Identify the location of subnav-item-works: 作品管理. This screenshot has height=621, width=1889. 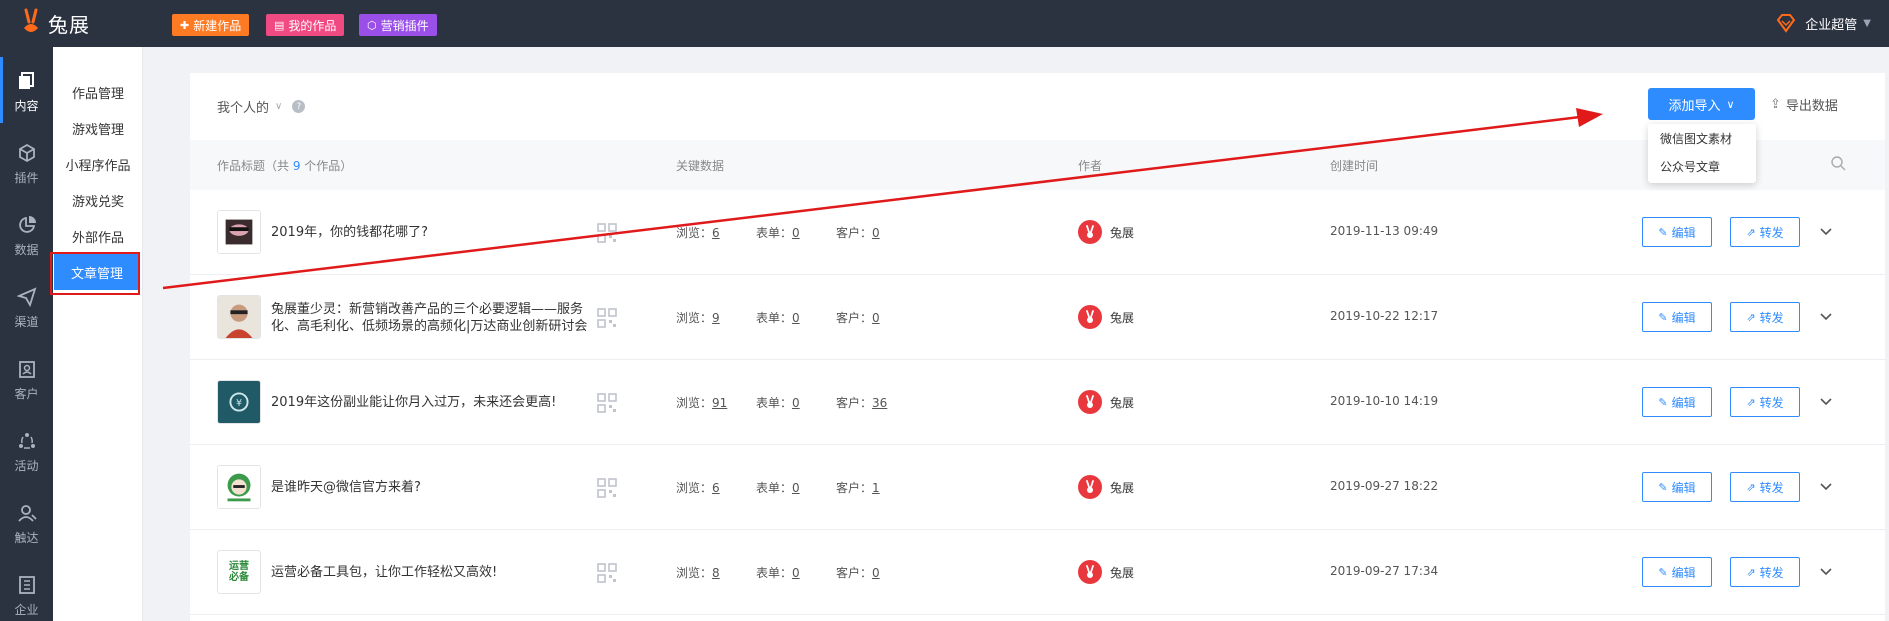
(98, 92).